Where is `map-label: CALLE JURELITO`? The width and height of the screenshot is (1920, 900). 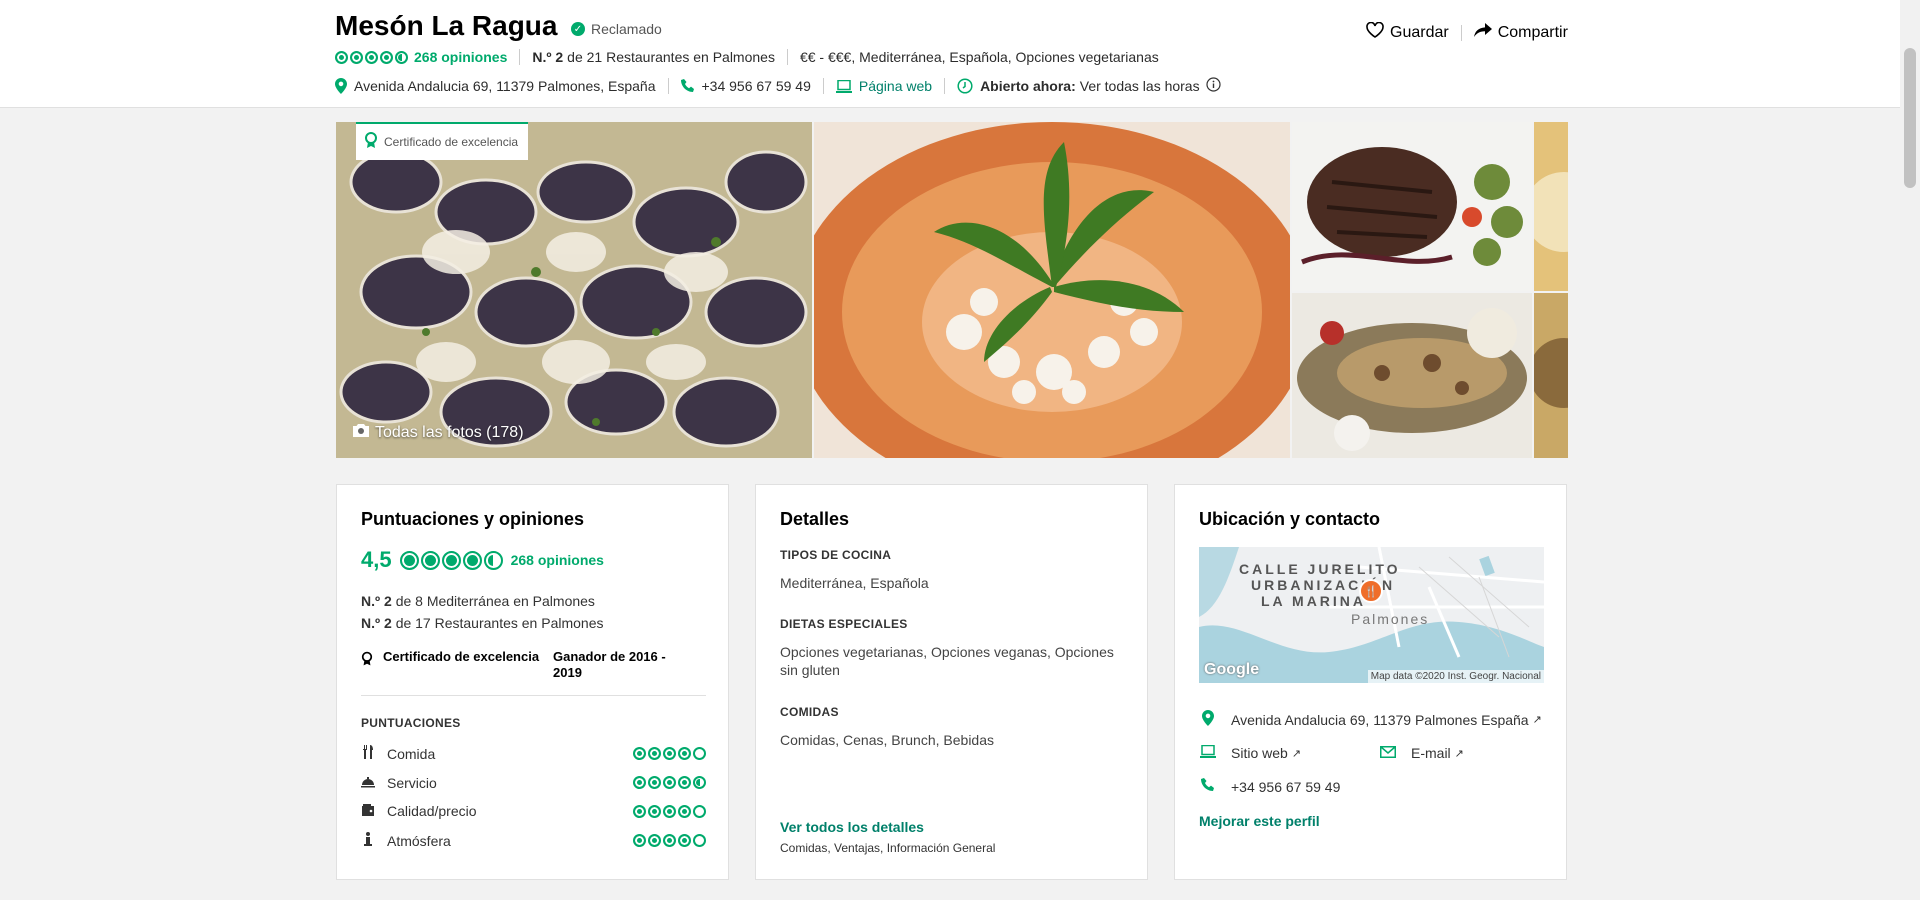
map-label: CALLE JURELITO is located at coordinates (1320, 569).